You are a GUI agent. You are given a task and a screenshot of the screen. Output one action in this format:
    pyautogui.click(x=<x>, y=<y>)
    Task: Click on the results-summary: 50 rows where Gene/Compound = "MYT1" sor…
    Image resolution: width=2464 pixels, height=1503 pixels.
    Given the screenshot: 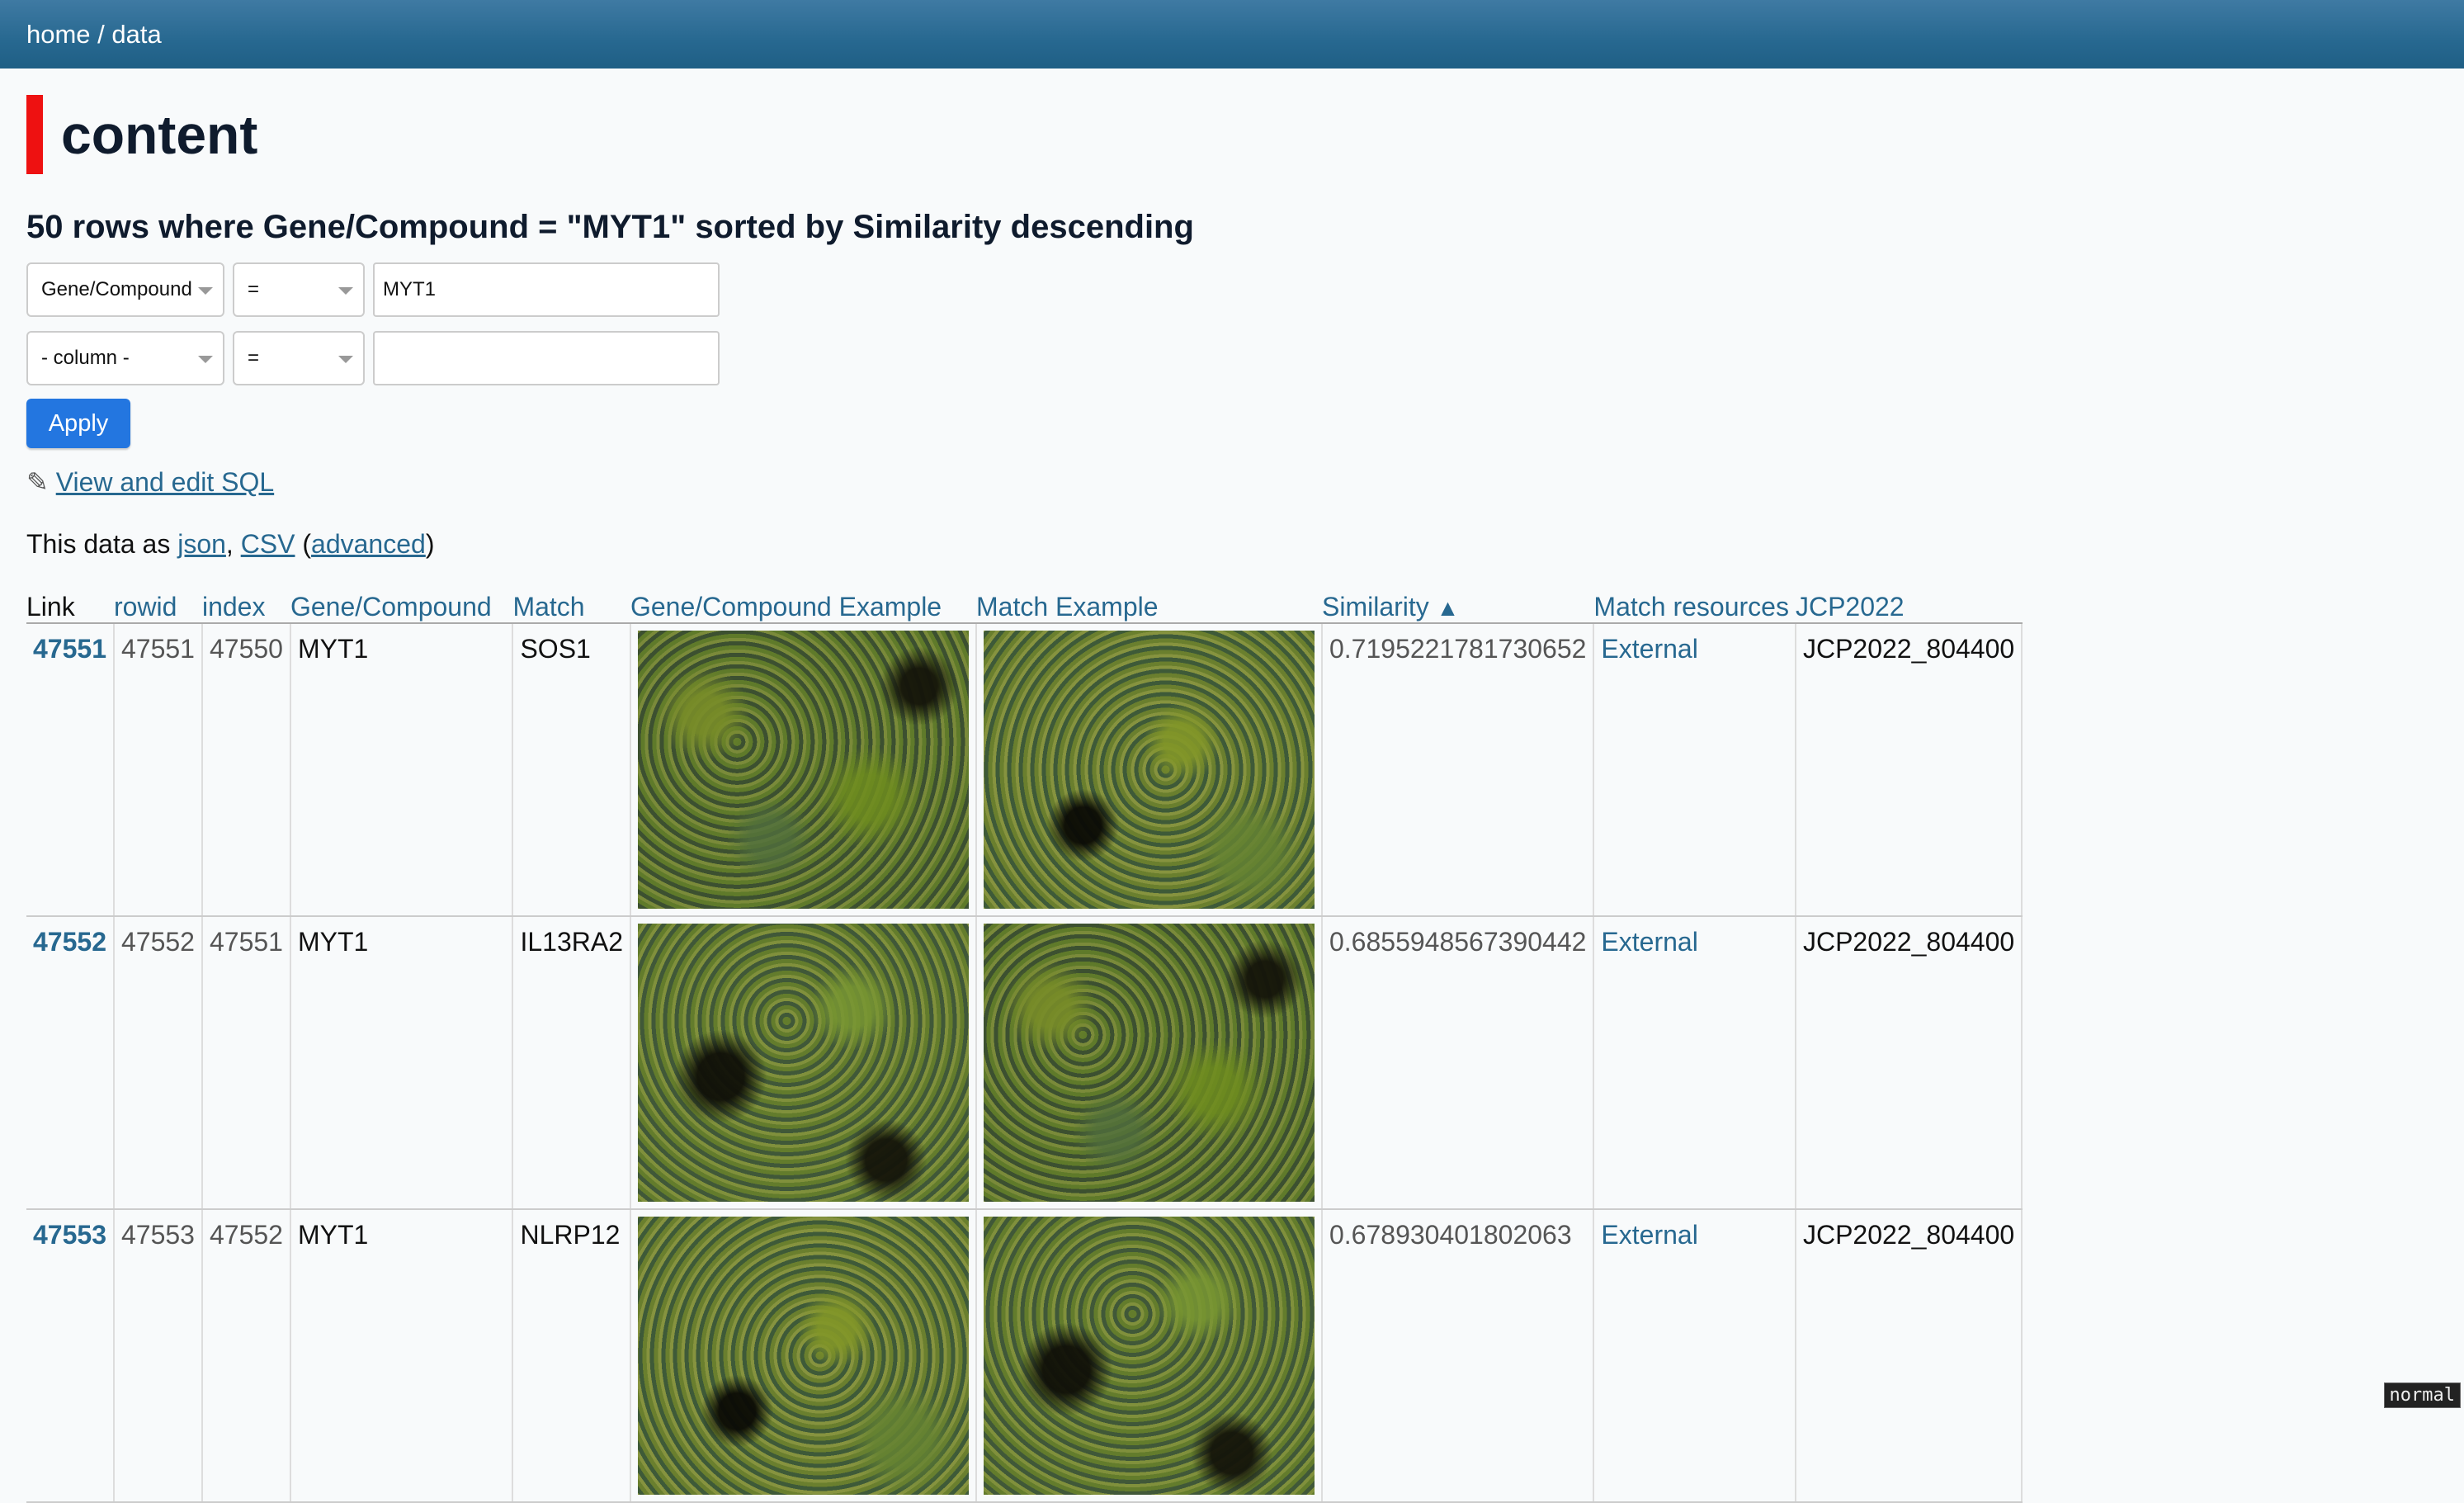 What is the action you would take?
    pyautogui.click(x=610, y=227)
    